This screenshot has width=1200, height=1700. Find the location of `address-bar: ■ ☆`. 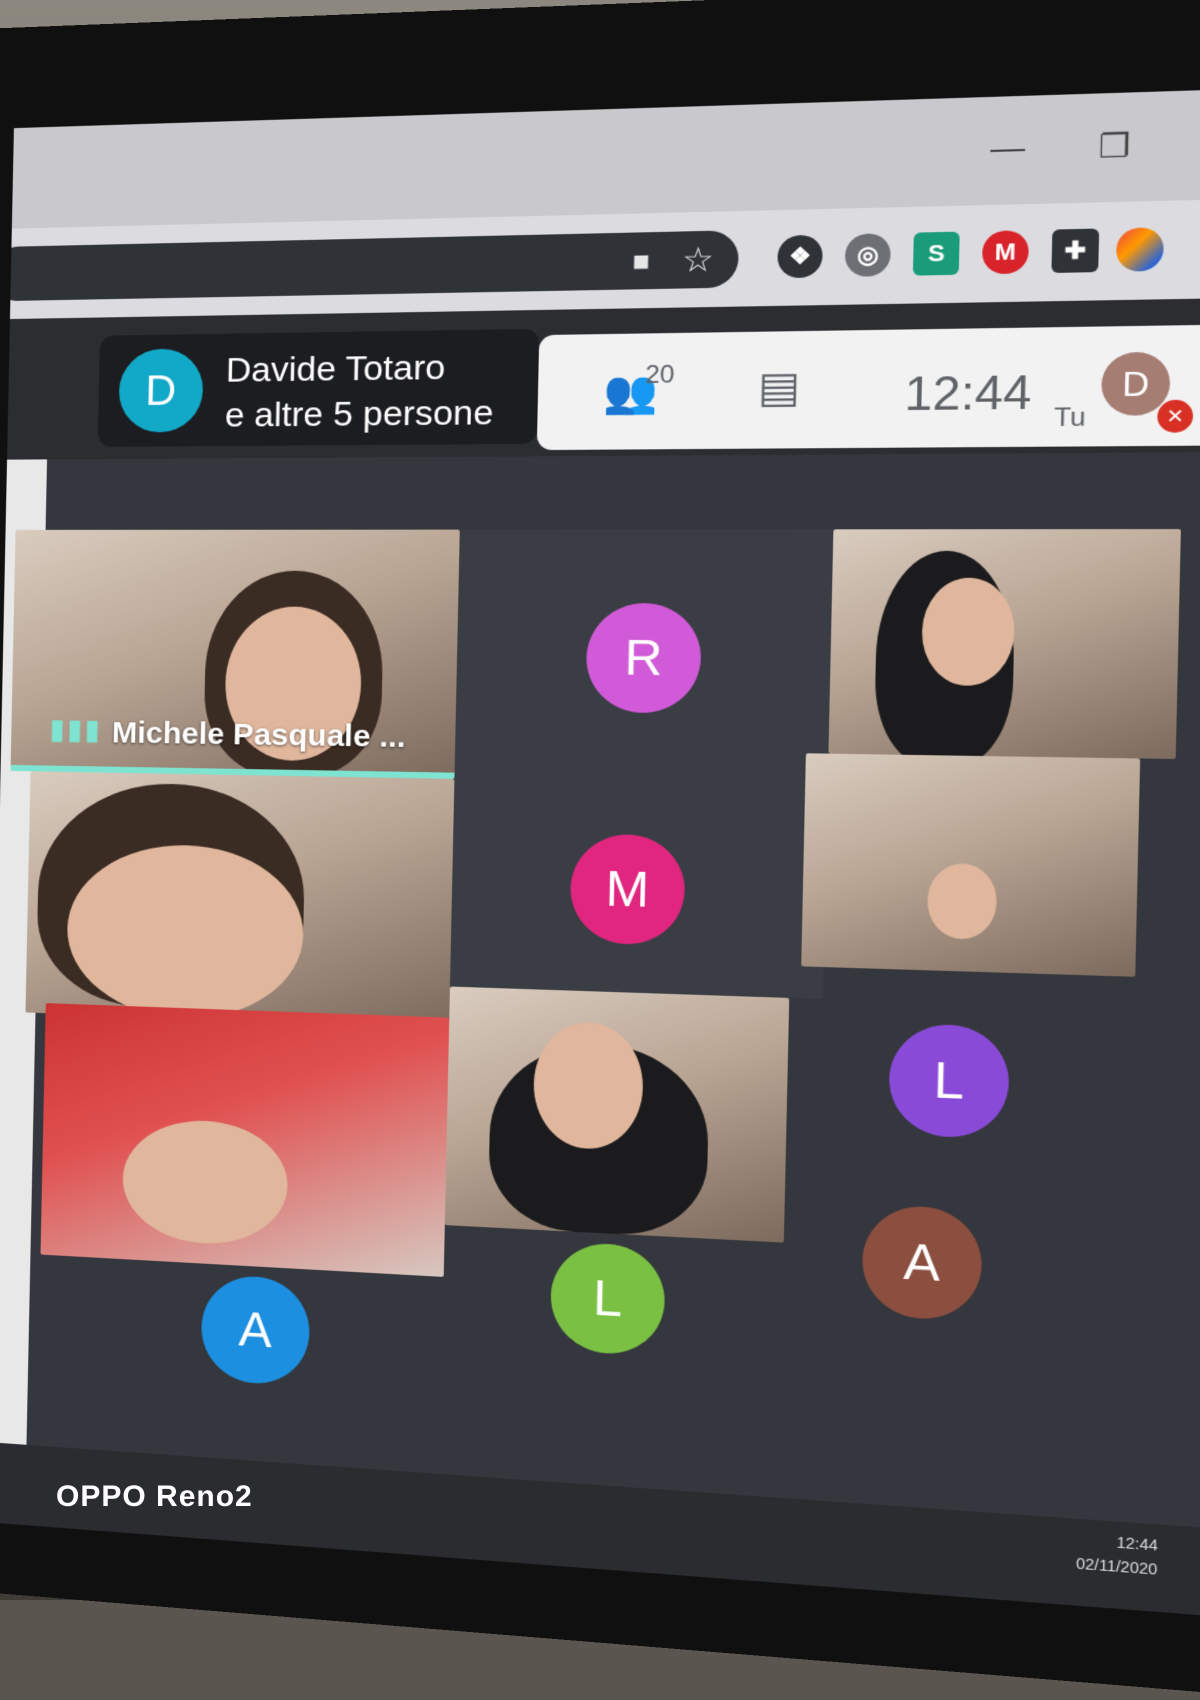

address-bar: ■ ☆ is located at coordinates (370, 266).